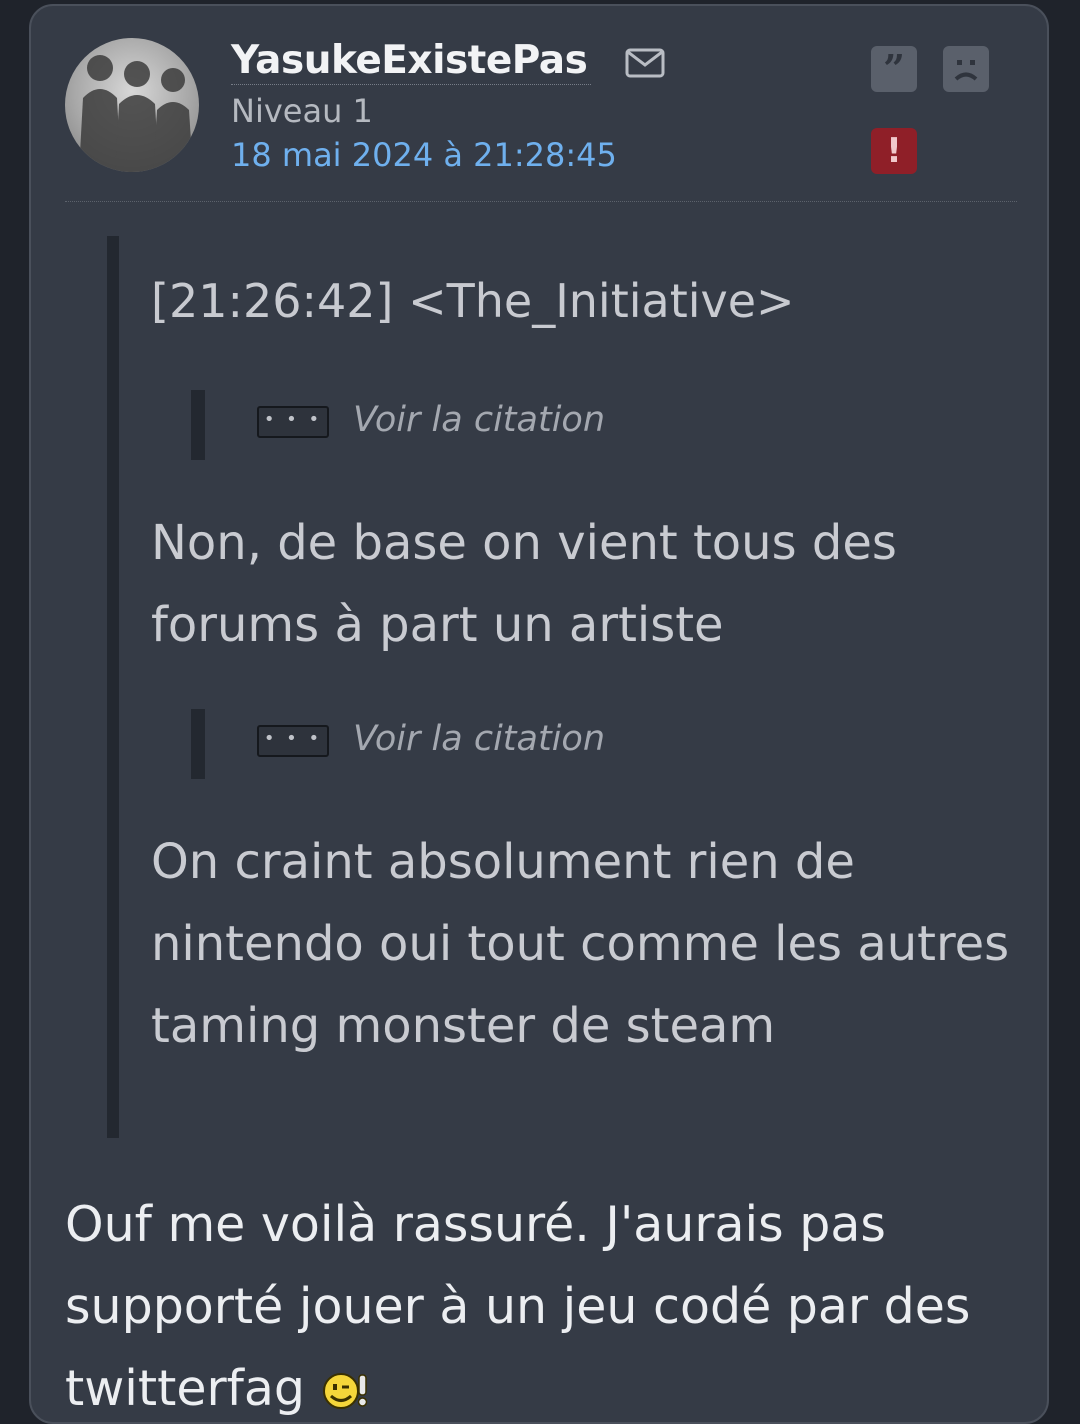 This screenshot has width=1080, height=1424. I want to click on quote-header: [21:26:42] <The_Initiative>, so click(473, 301).